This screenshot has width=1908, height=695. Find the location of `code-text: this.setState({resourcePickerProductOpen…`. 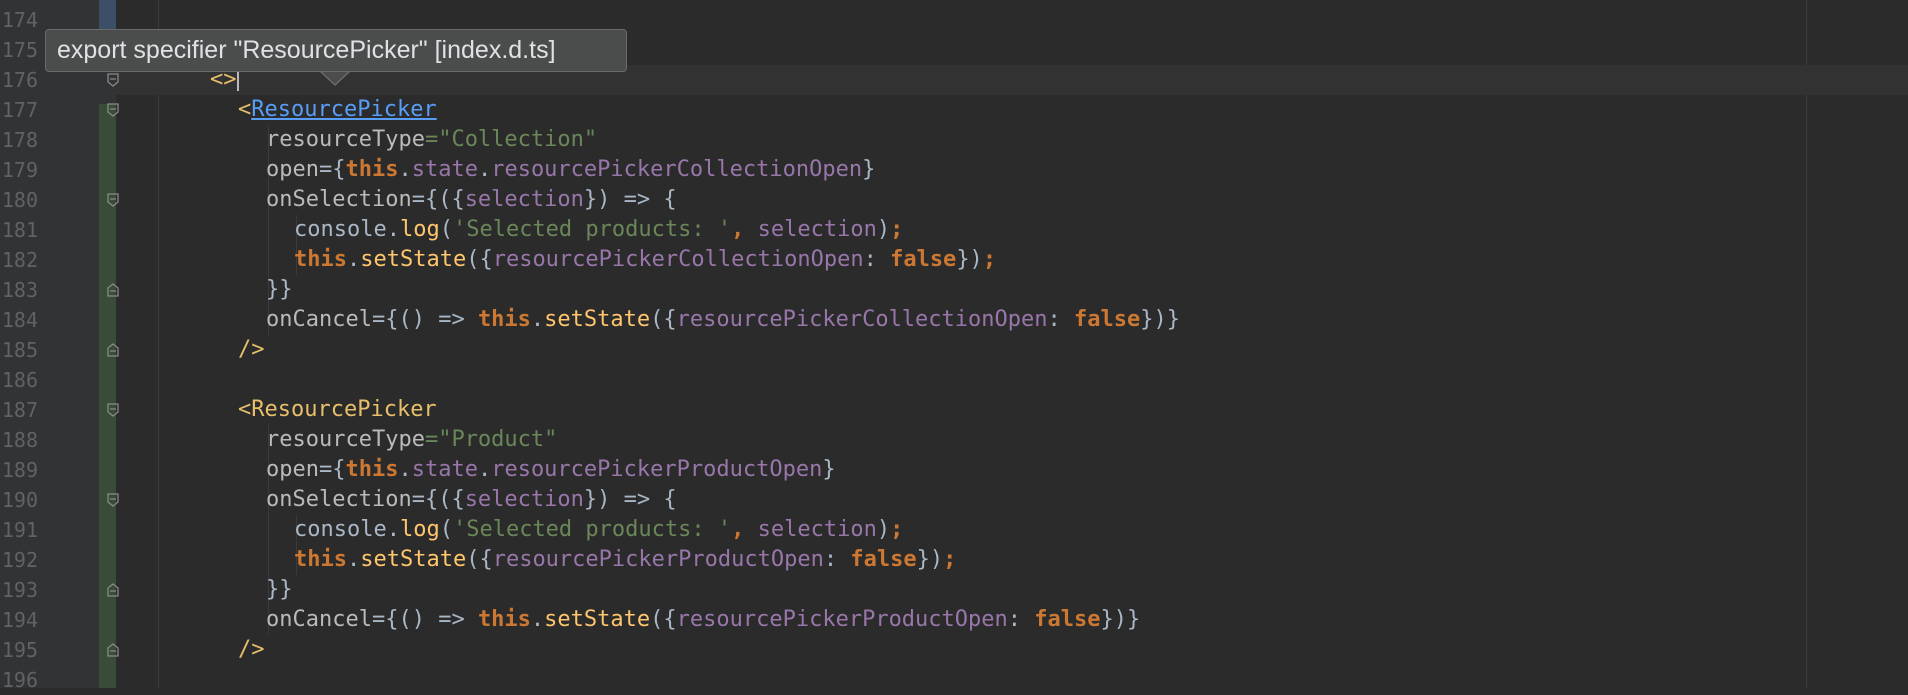

code-text: this.setState({resourcePickerProductOpen… is located at coordinates (625, 560).